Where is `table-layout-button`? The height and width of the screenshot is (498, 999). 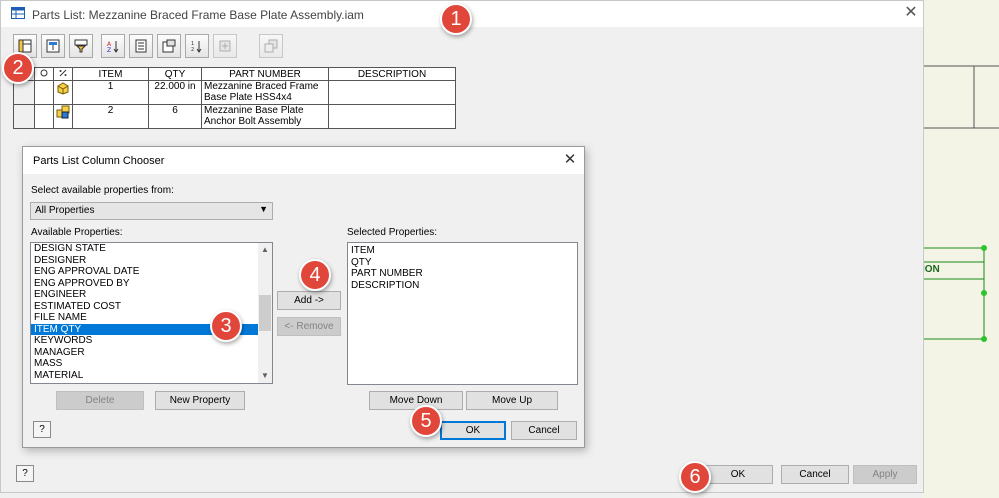 table-layout-button is located at coordinates (169, 46).